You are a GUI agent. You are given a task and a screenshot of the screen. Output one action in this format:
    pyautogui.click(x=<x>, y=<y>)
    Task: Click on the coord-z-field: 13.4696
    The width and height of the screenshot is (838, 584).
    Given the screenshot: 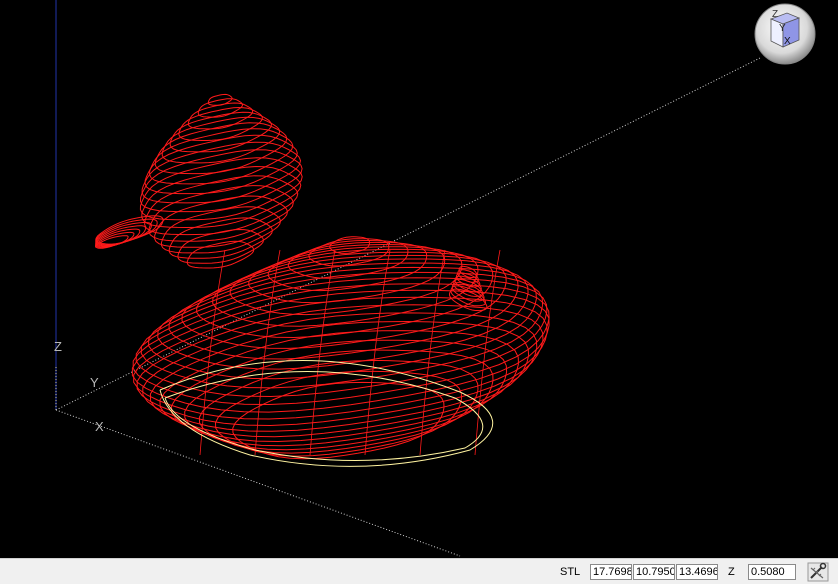 What is the action you would take?
    pyautogui.click(x=697, y=572)
    